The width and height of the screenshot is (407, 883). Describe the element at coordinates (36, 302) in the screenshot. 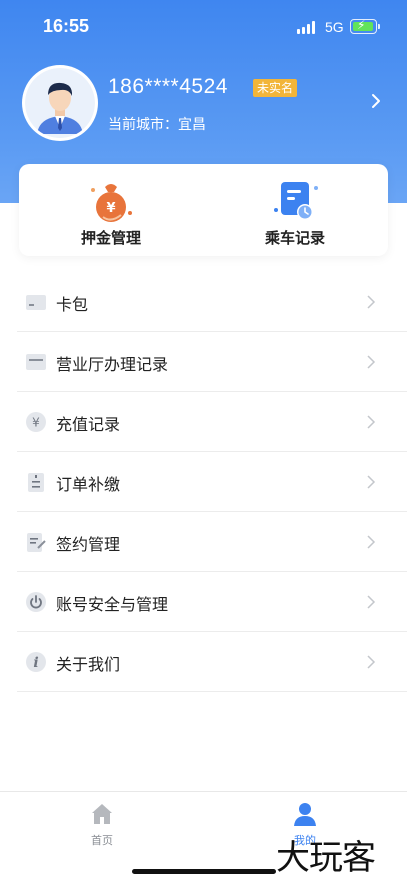

I see `card-wallet-icon` at that location.